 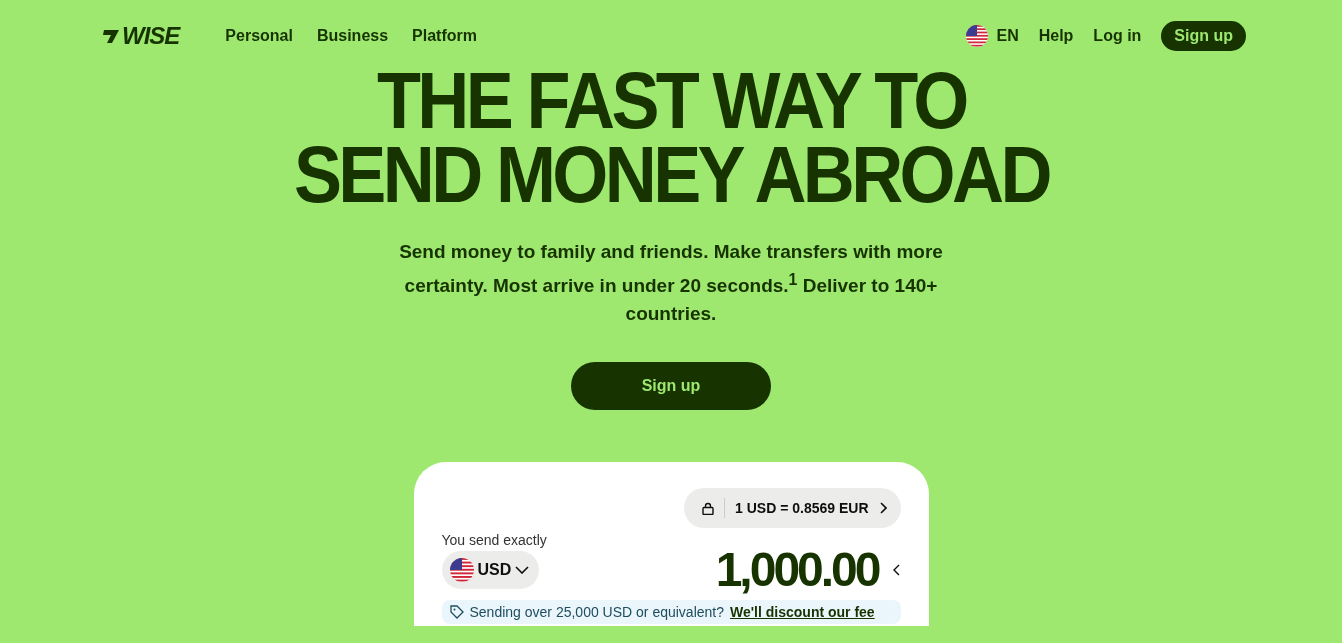 I want to click on signup-cta-button: Sign up, so click(x=671, y=386).